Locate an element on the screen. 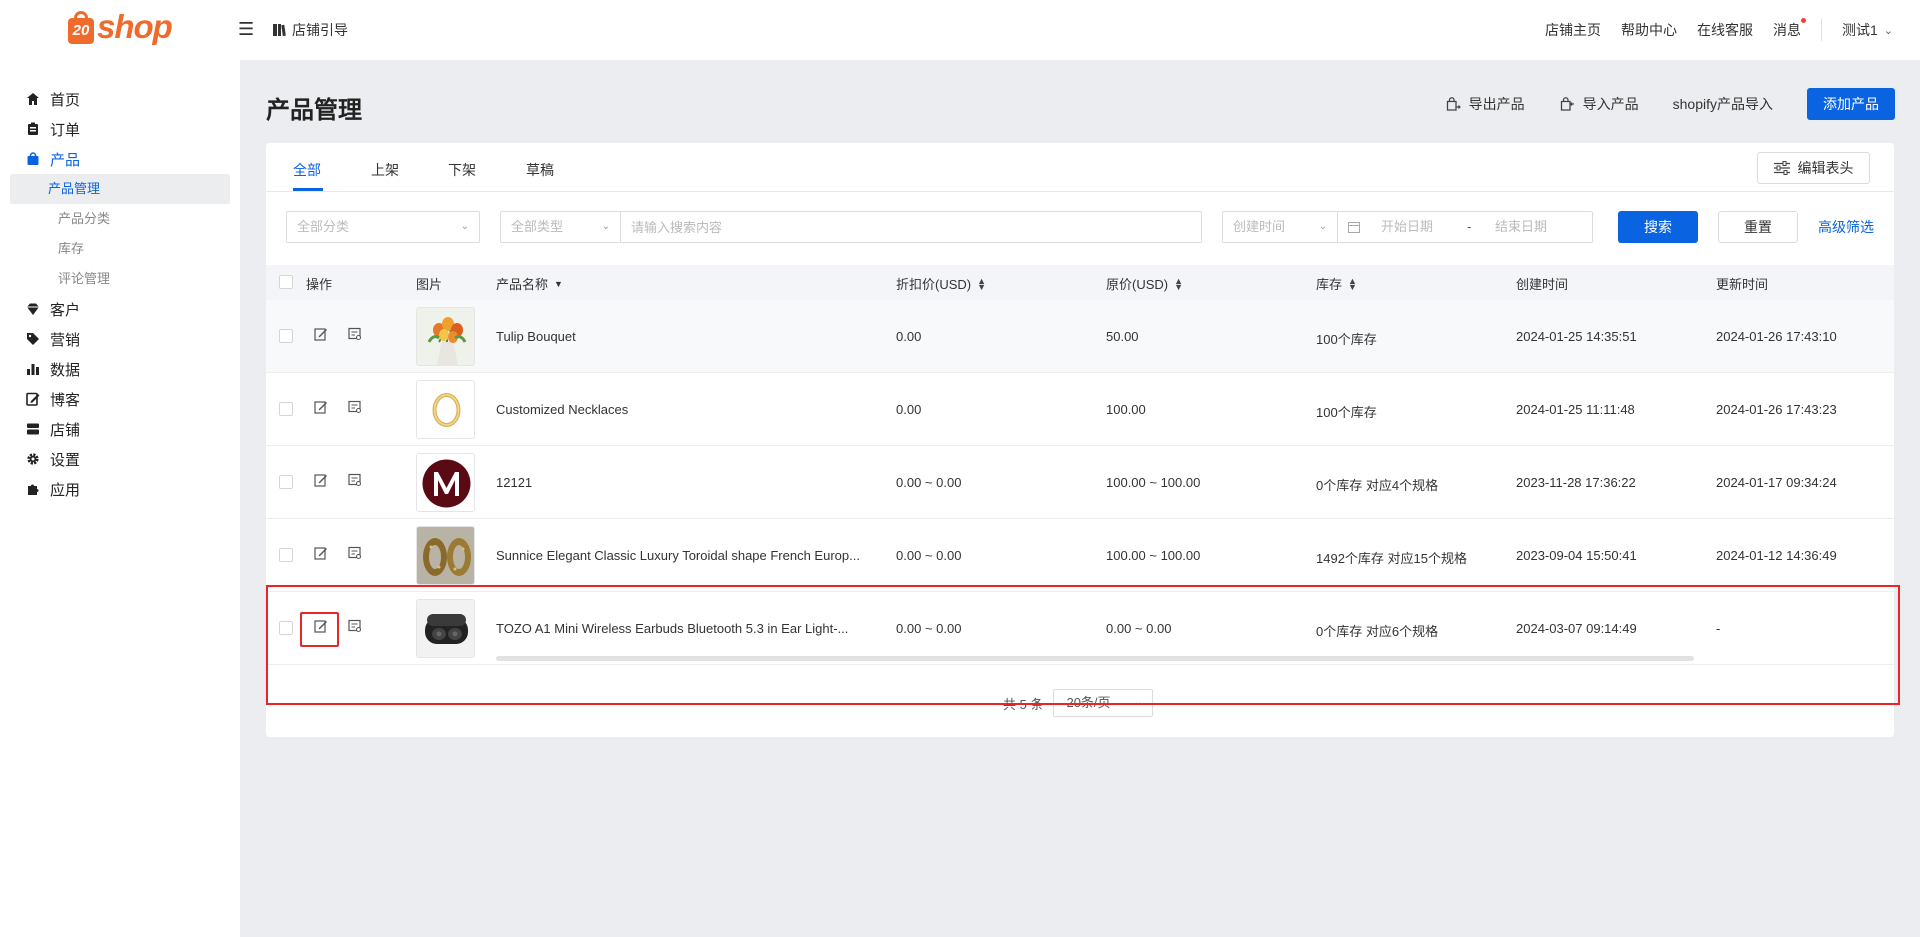  category-select: 全部分类 ⌄ is located at coordinates (383, 227).